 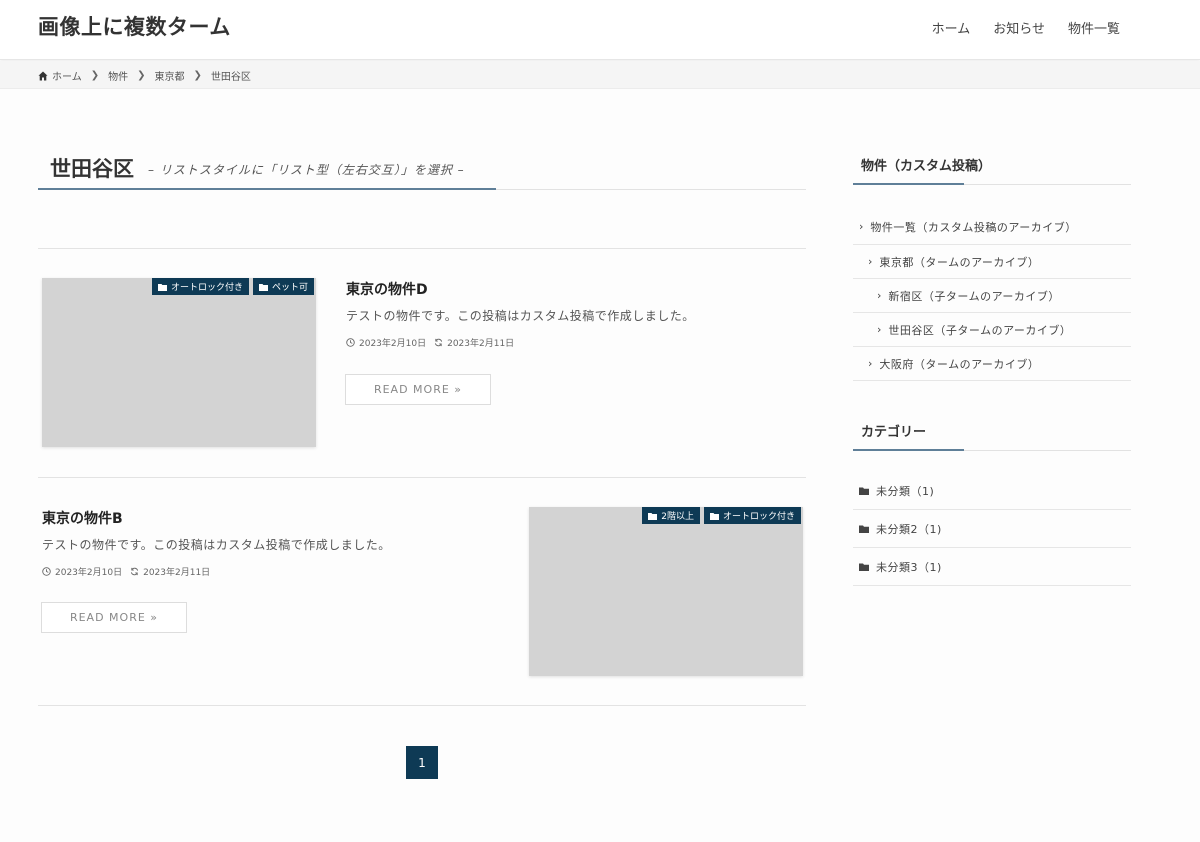 I want to click on site-title: 画像上に複数ターム, so click(x=134, y=26).